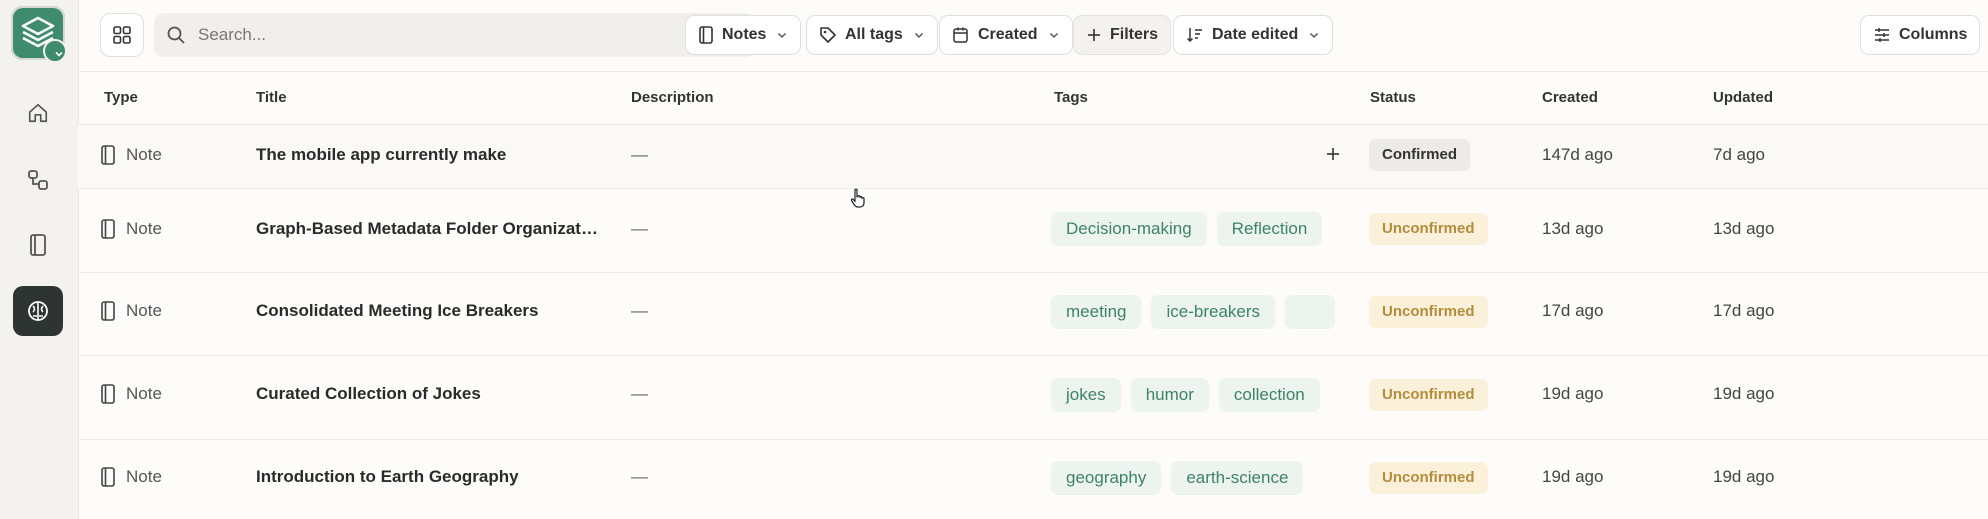  I want to click on brain-icon, so click(38, 311).